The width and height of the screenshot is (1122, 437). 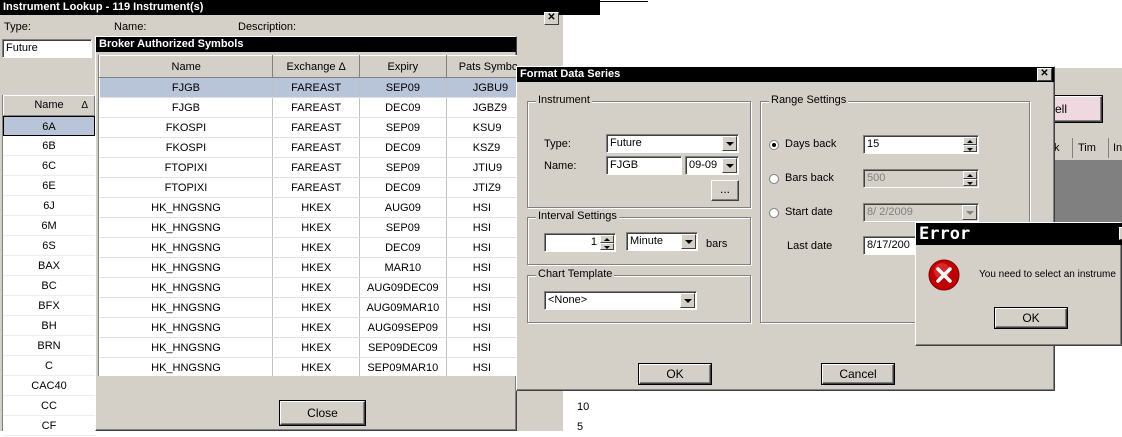 I want to click on chart-template-group: Chart Template <None>, so click(x=639, y=295).